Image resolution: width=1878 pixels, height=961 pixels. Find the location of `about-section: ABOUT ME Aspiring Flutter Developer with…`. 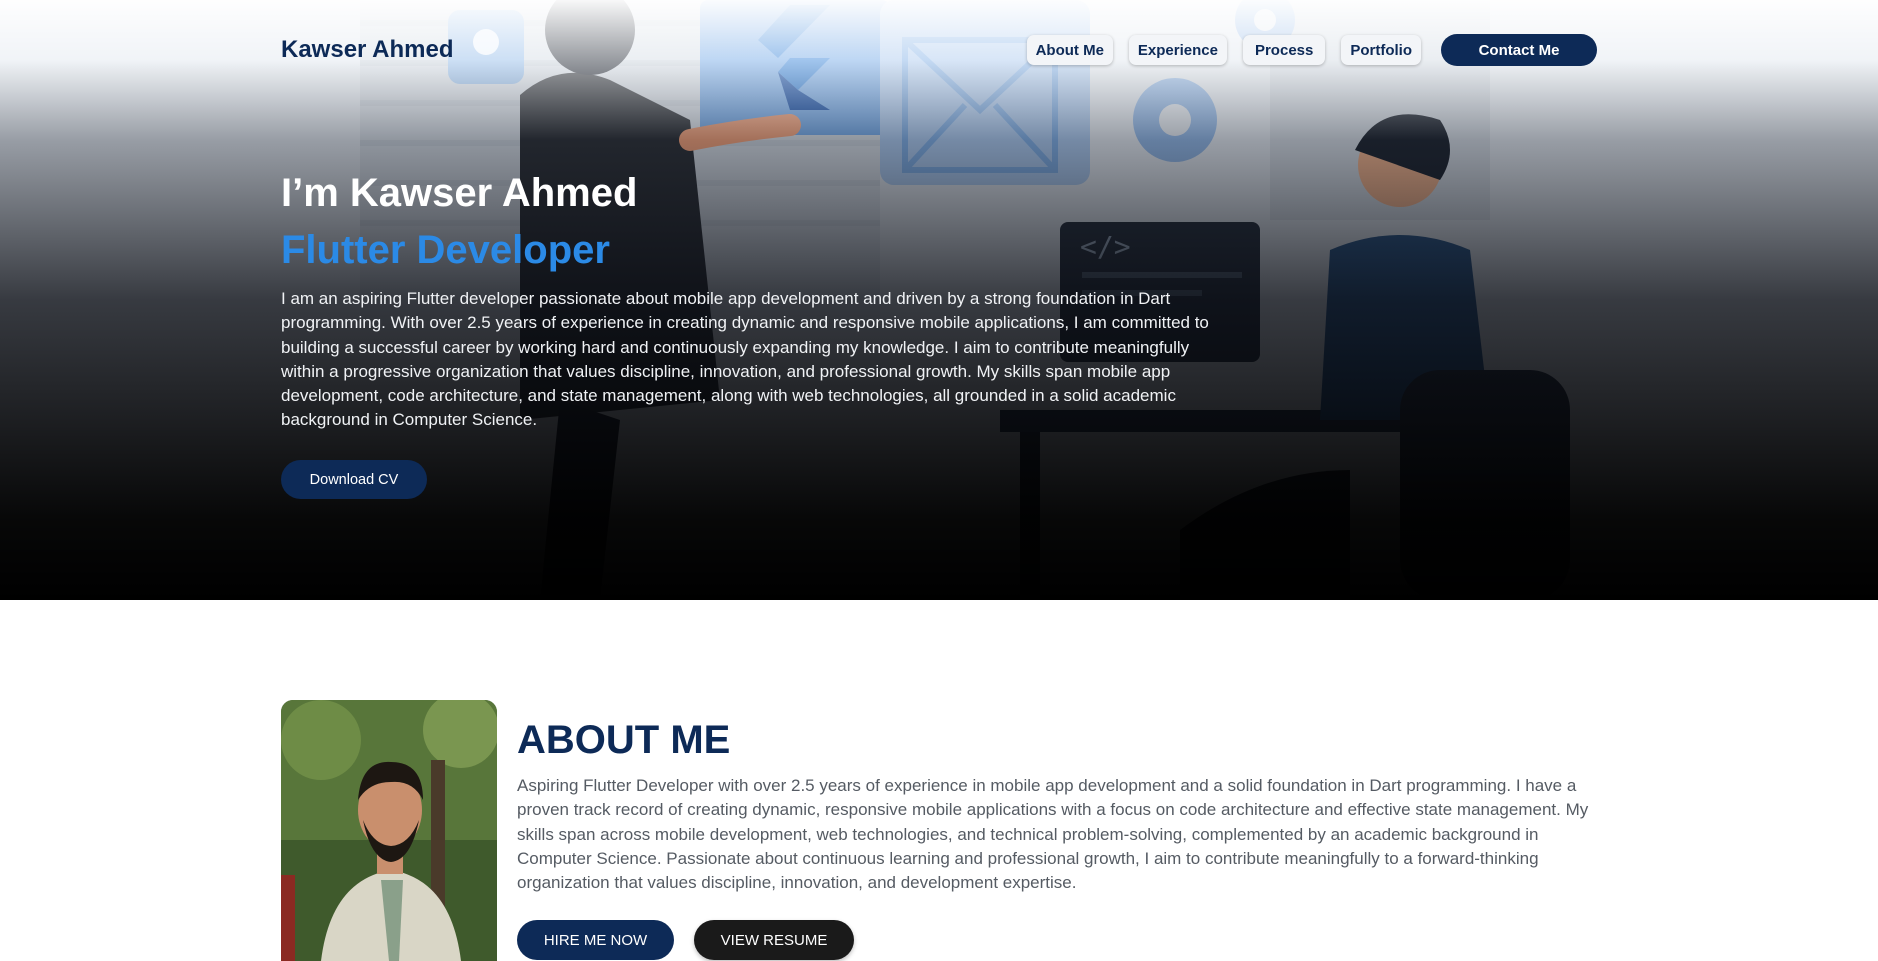

about-section: ABOUT ME Aspiring Flutter Developer with… is located at coordinates (1058, 805).